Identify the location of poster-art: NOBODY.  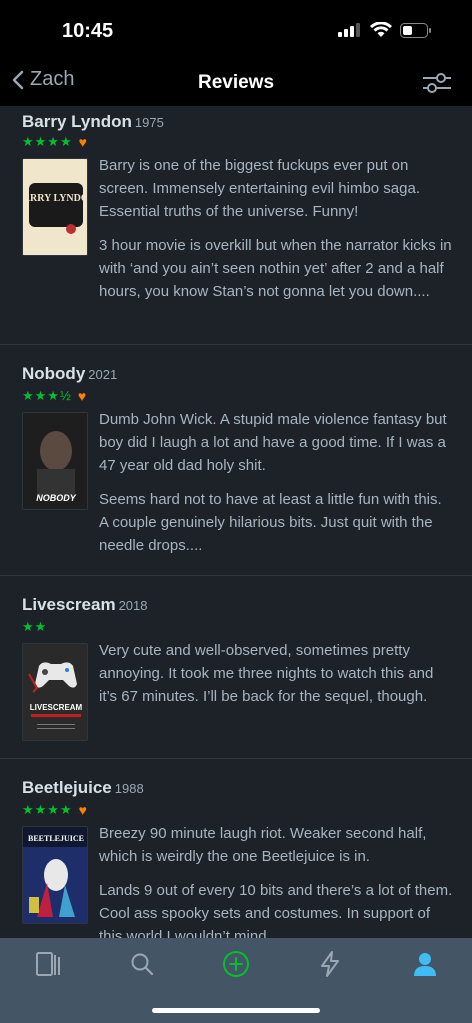
(55, 461).